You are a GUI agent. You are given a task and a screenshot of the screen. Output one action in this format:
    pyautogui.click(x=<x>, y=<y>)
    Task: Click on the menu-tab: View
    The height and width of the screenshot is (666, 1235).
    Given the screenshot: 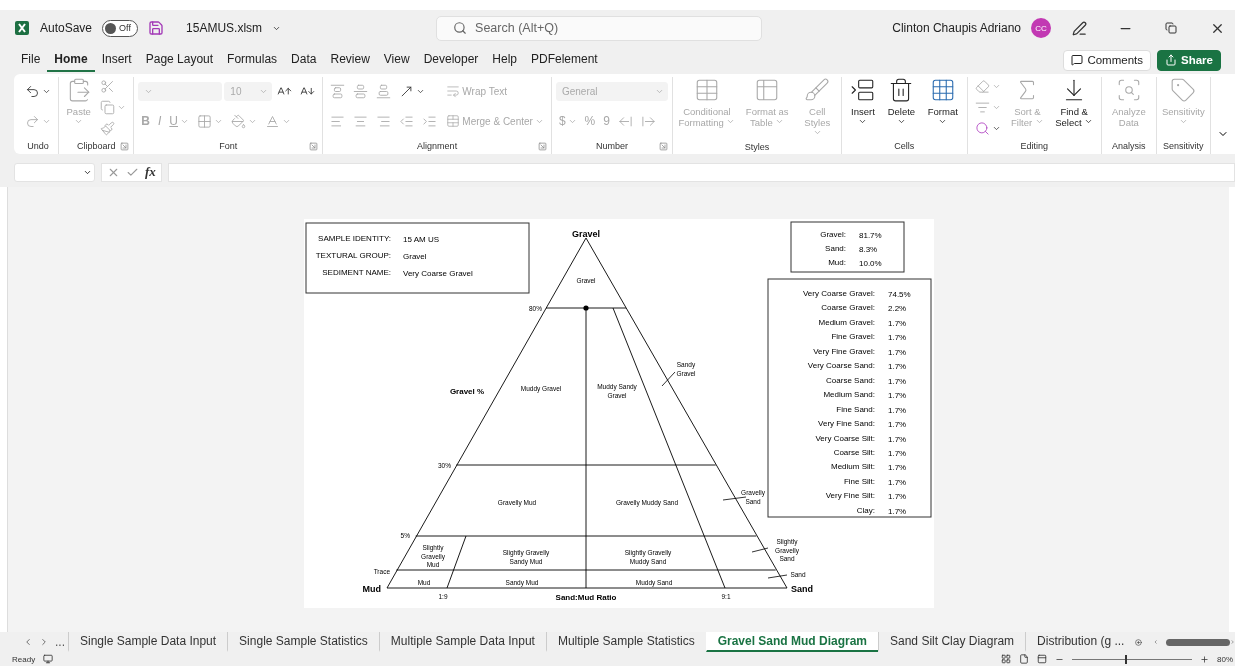 What is the action you would take?
    pyautogui.click(x=396, y=60)
    